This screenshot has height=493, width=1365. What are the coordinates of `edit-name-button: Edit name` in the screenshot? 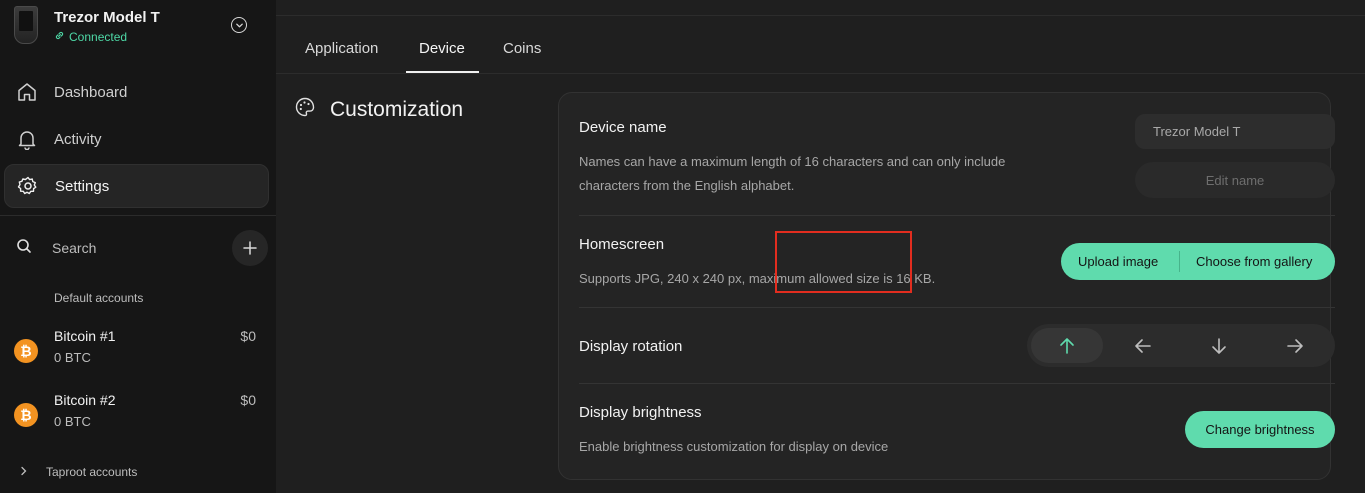 It's located at (1235, 180).